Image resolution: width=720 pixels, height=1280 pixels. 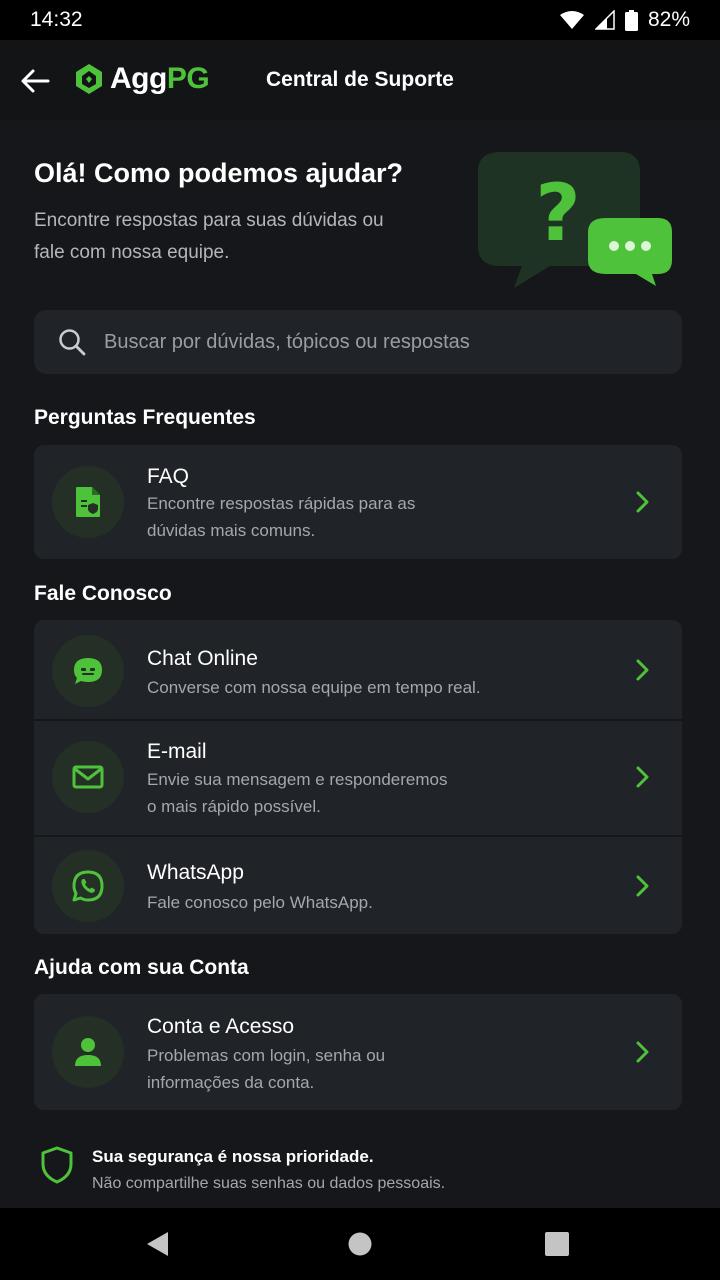 I want to click on back-arrow-icon, so click(x=35, y=81).